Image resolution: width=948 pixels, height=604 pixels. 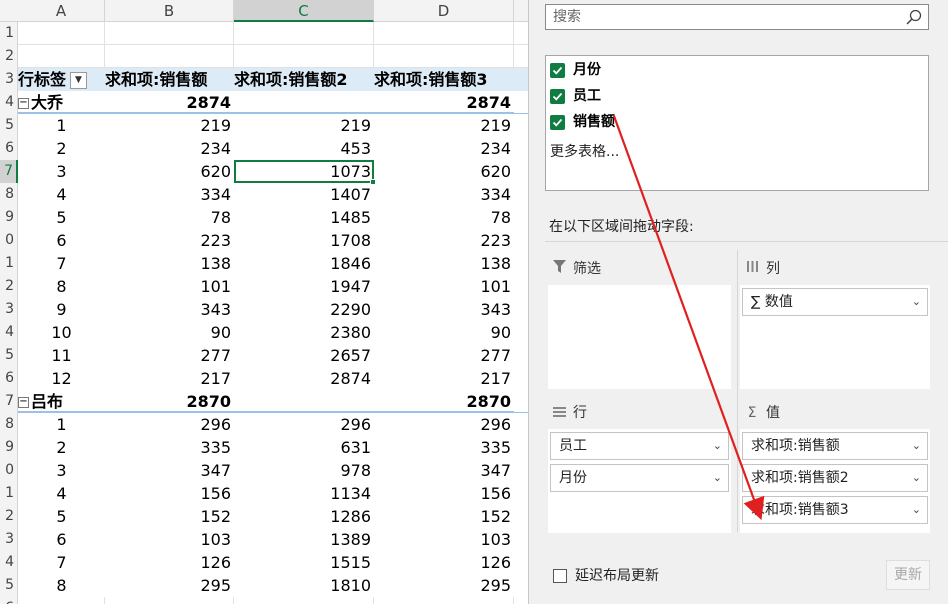 I want to click on sales2-cell: 1708, so click(x=304, y=240).